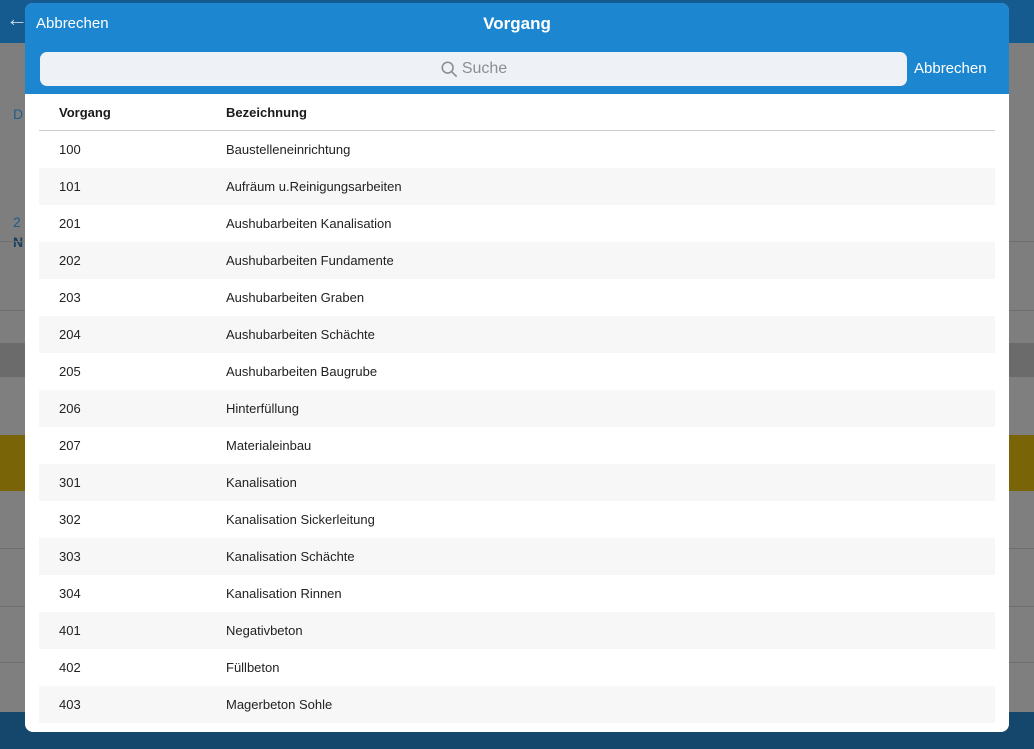 This screenshot has width=1034, height=749. What do you see at coordinates (70, 556) in the screenshot?
I see `cell-vorgang: 303` at bounding box center [70, 556].